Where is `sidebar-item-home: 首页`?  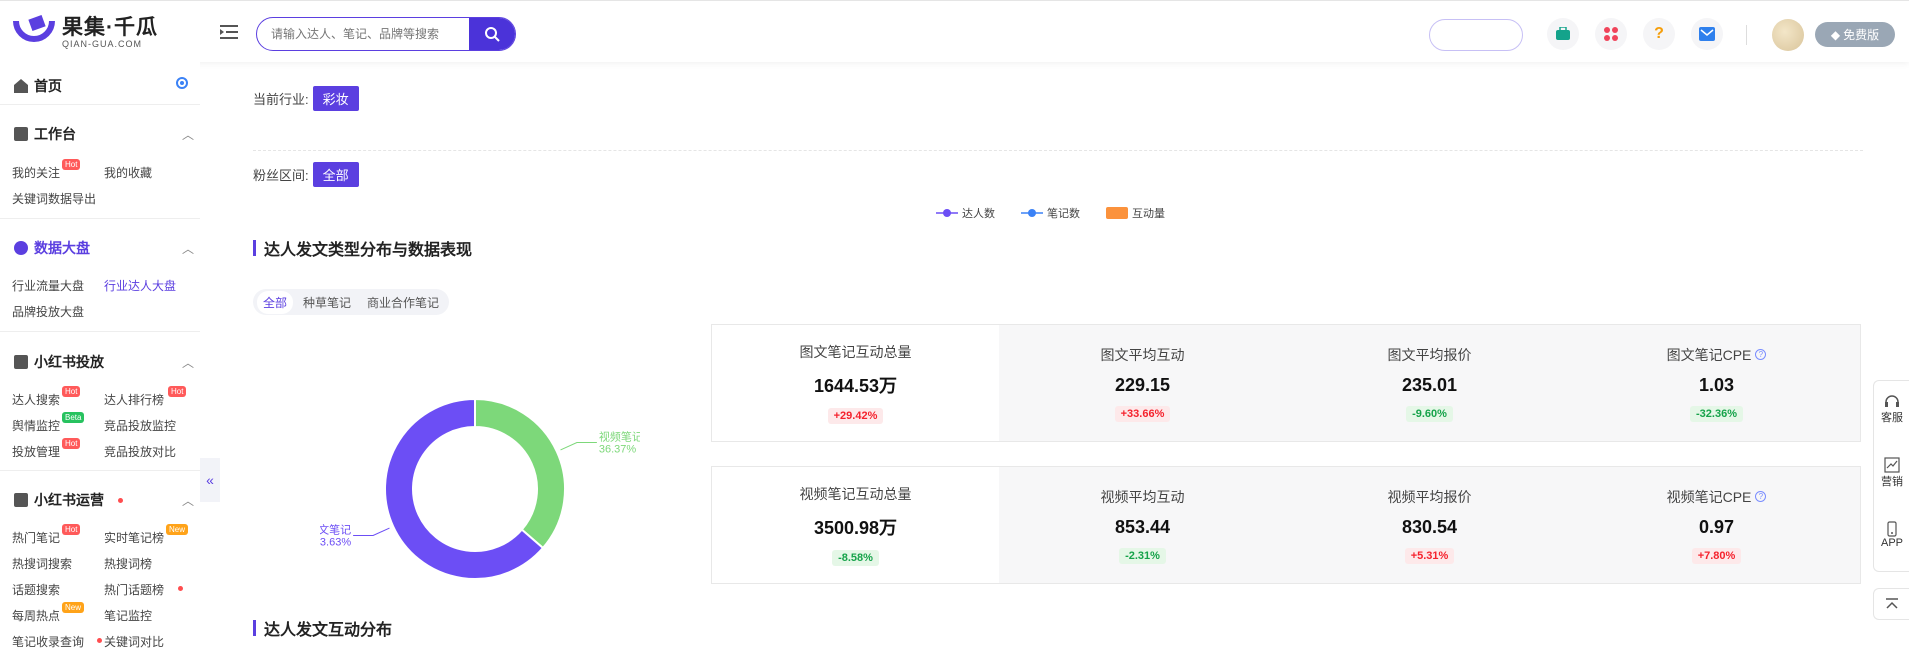
sidebar-item-home: 首页 is located at coordinates (38, 86).